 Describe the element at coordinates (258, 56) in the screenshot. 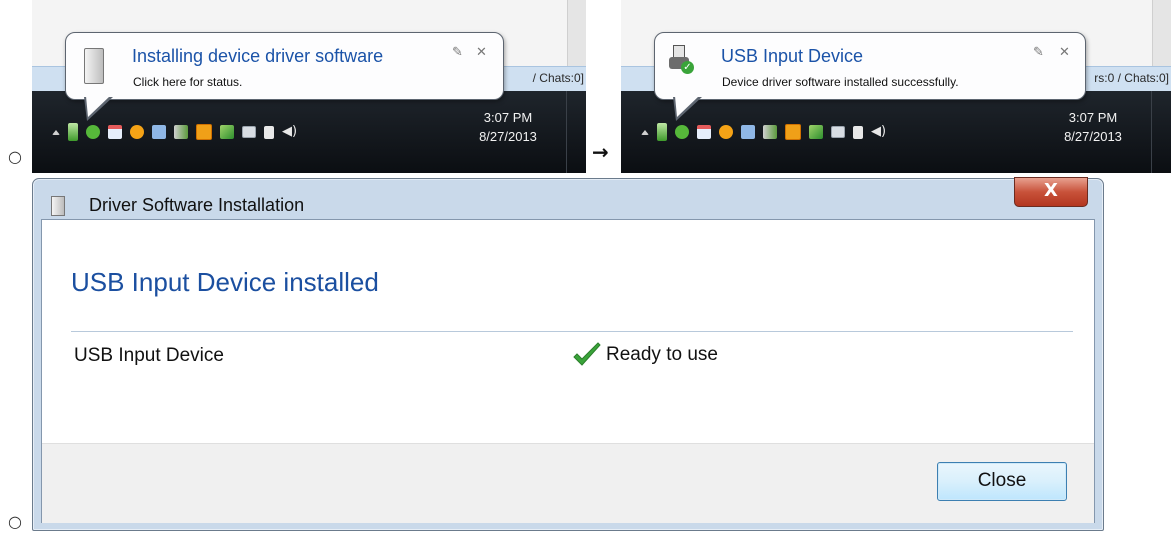

I see `balloon-title: Installing device driver software` at that location.